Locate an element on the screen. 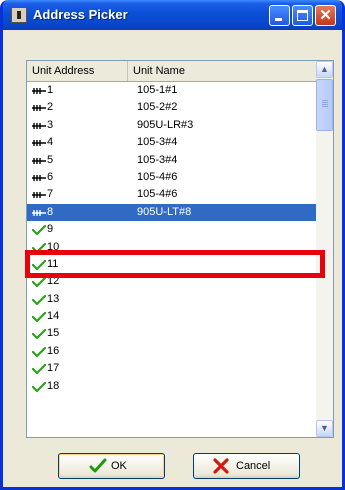  unit-address-cell: 15 is located at coordinates (53, 333).